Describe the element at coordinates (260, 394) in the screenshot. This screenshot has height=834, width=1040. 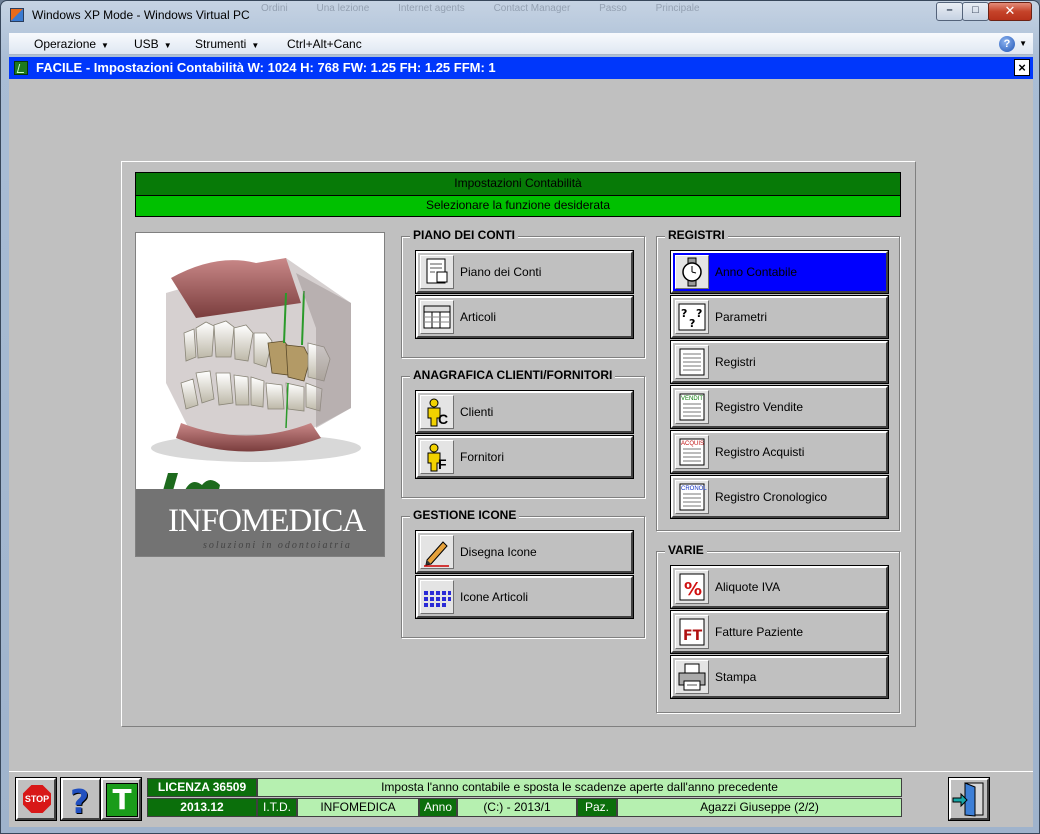
I see `infomedica-logo: INFOMEDICA soluzioni in odontoiatria` at that location.